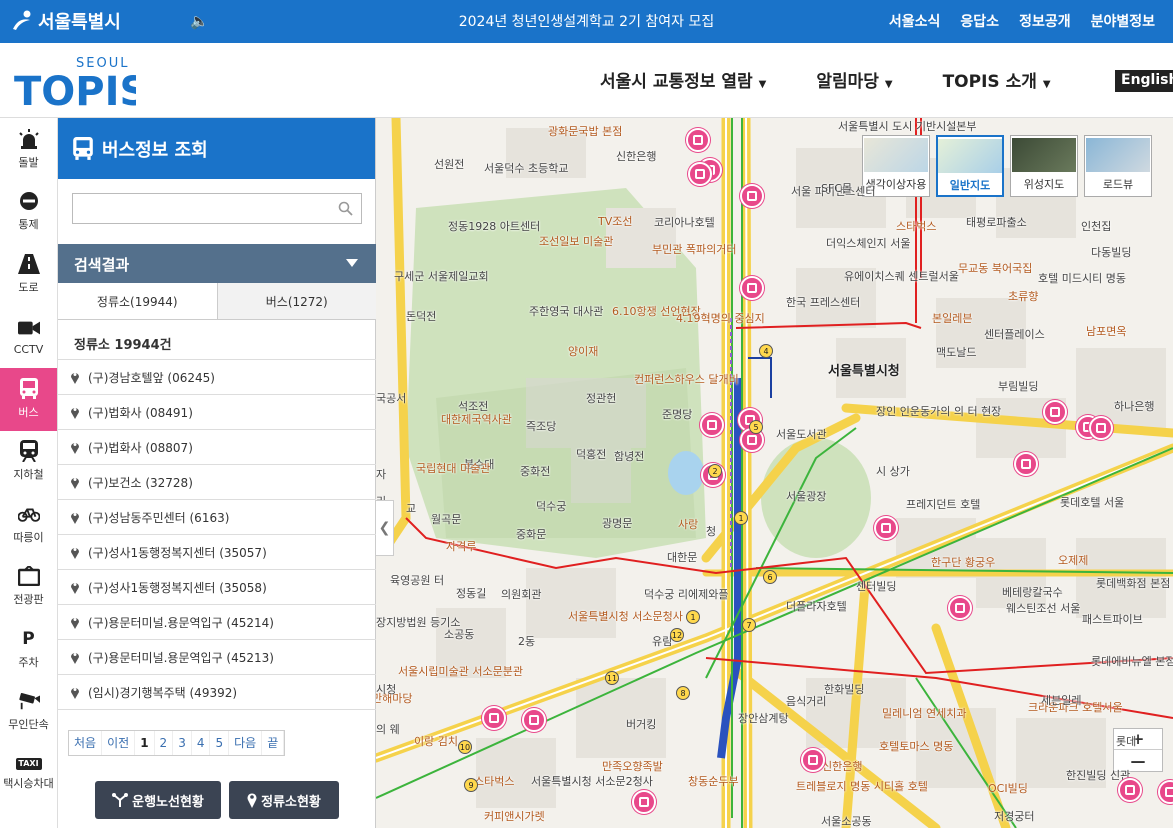 The image size is (1173, 828). What do you see at coordinates (1018, 386) in the screenshot?
I see `map-label: 부림빌딩` at bounding box center [1018, 386].